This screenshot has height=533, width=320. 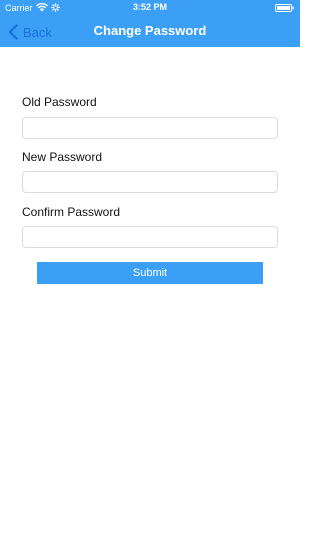 I want to click on submit-button: Submit, so click(x=150, y=273).